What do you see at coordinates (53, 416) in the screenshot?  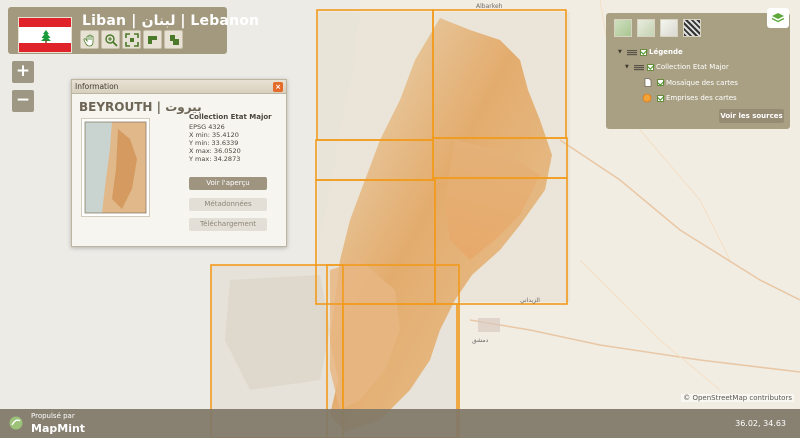 I see `powered-by-label: Propulsé par` at bounding box center [53, 416].